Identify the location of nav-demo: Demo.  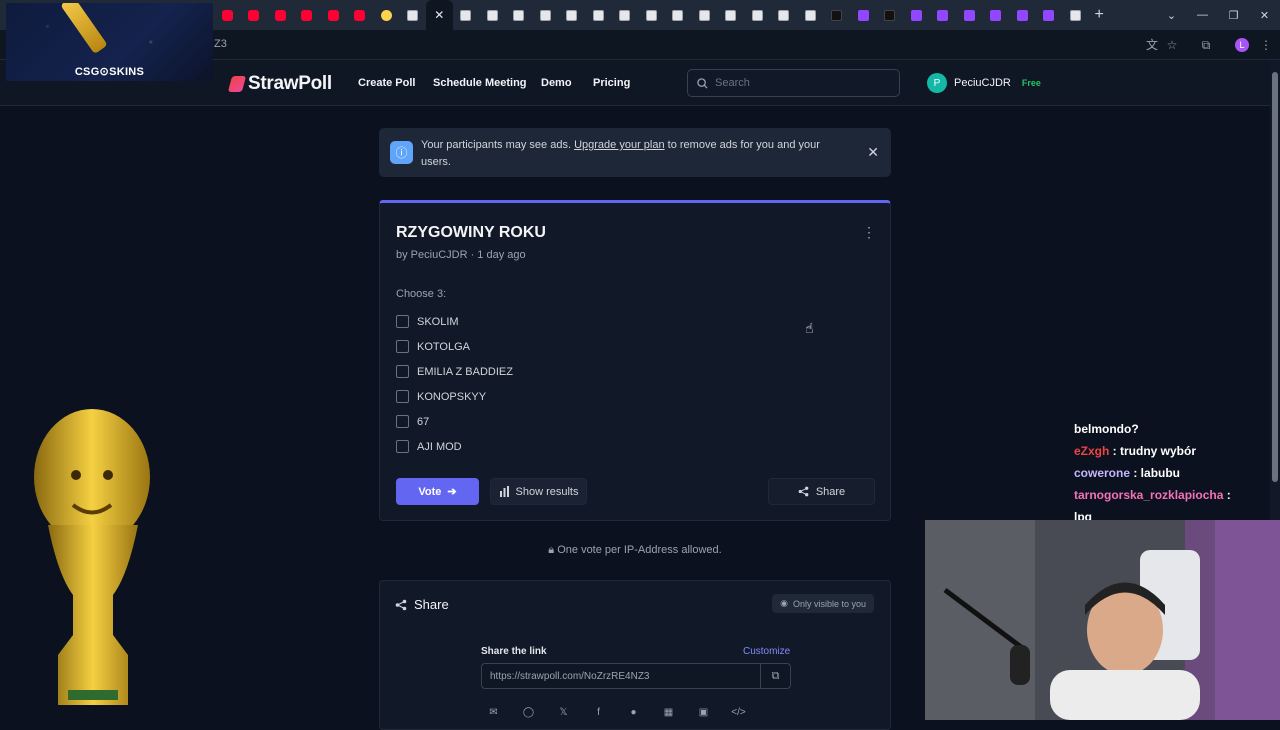
(556, 83).